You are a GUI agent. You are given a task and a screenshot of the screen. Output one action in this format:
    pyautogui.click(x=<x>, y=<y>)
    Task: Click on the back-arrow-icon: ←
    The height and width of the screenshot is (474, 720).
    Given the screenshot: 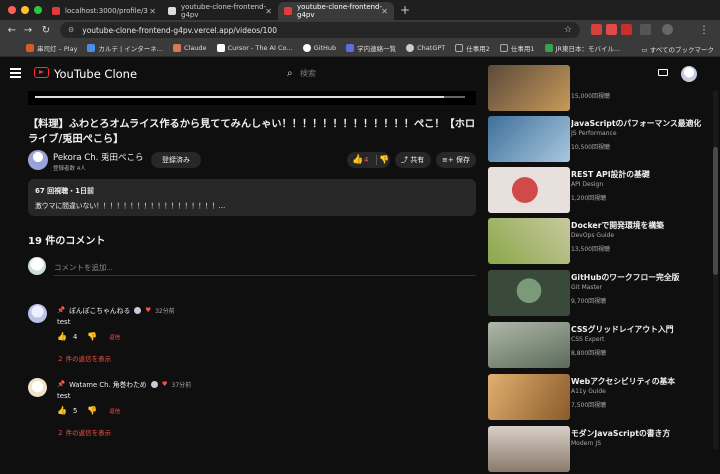 What is the action you would take?
    pyautogui.click(x=12, y=30)
    